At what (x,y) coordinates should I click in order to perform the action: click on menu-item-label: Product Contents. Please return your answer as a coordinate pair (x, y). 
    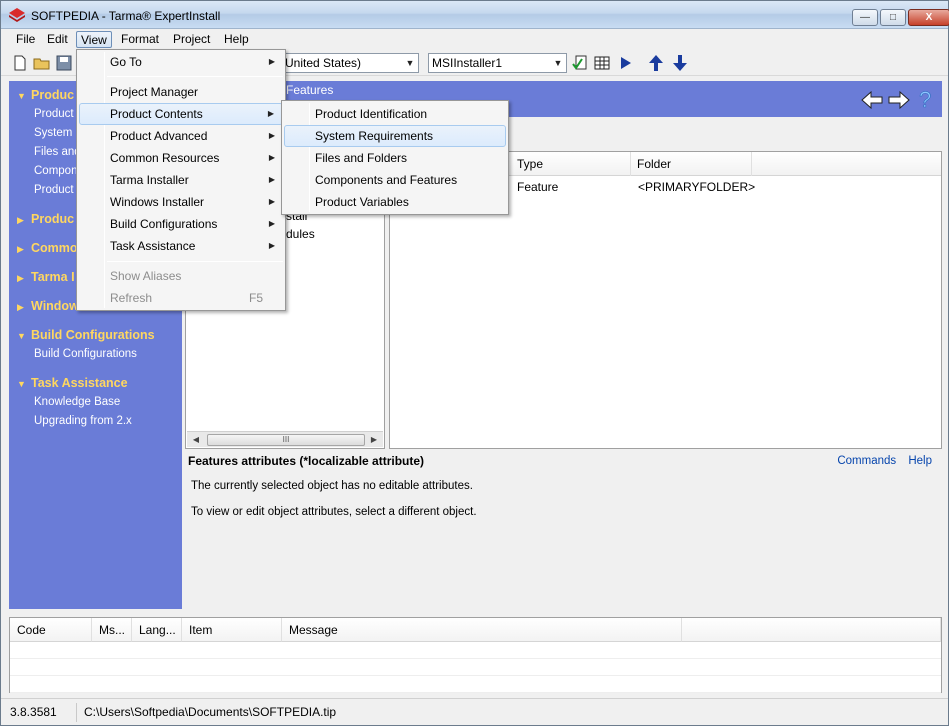
    Looking at the image, I should click on (156, 114).